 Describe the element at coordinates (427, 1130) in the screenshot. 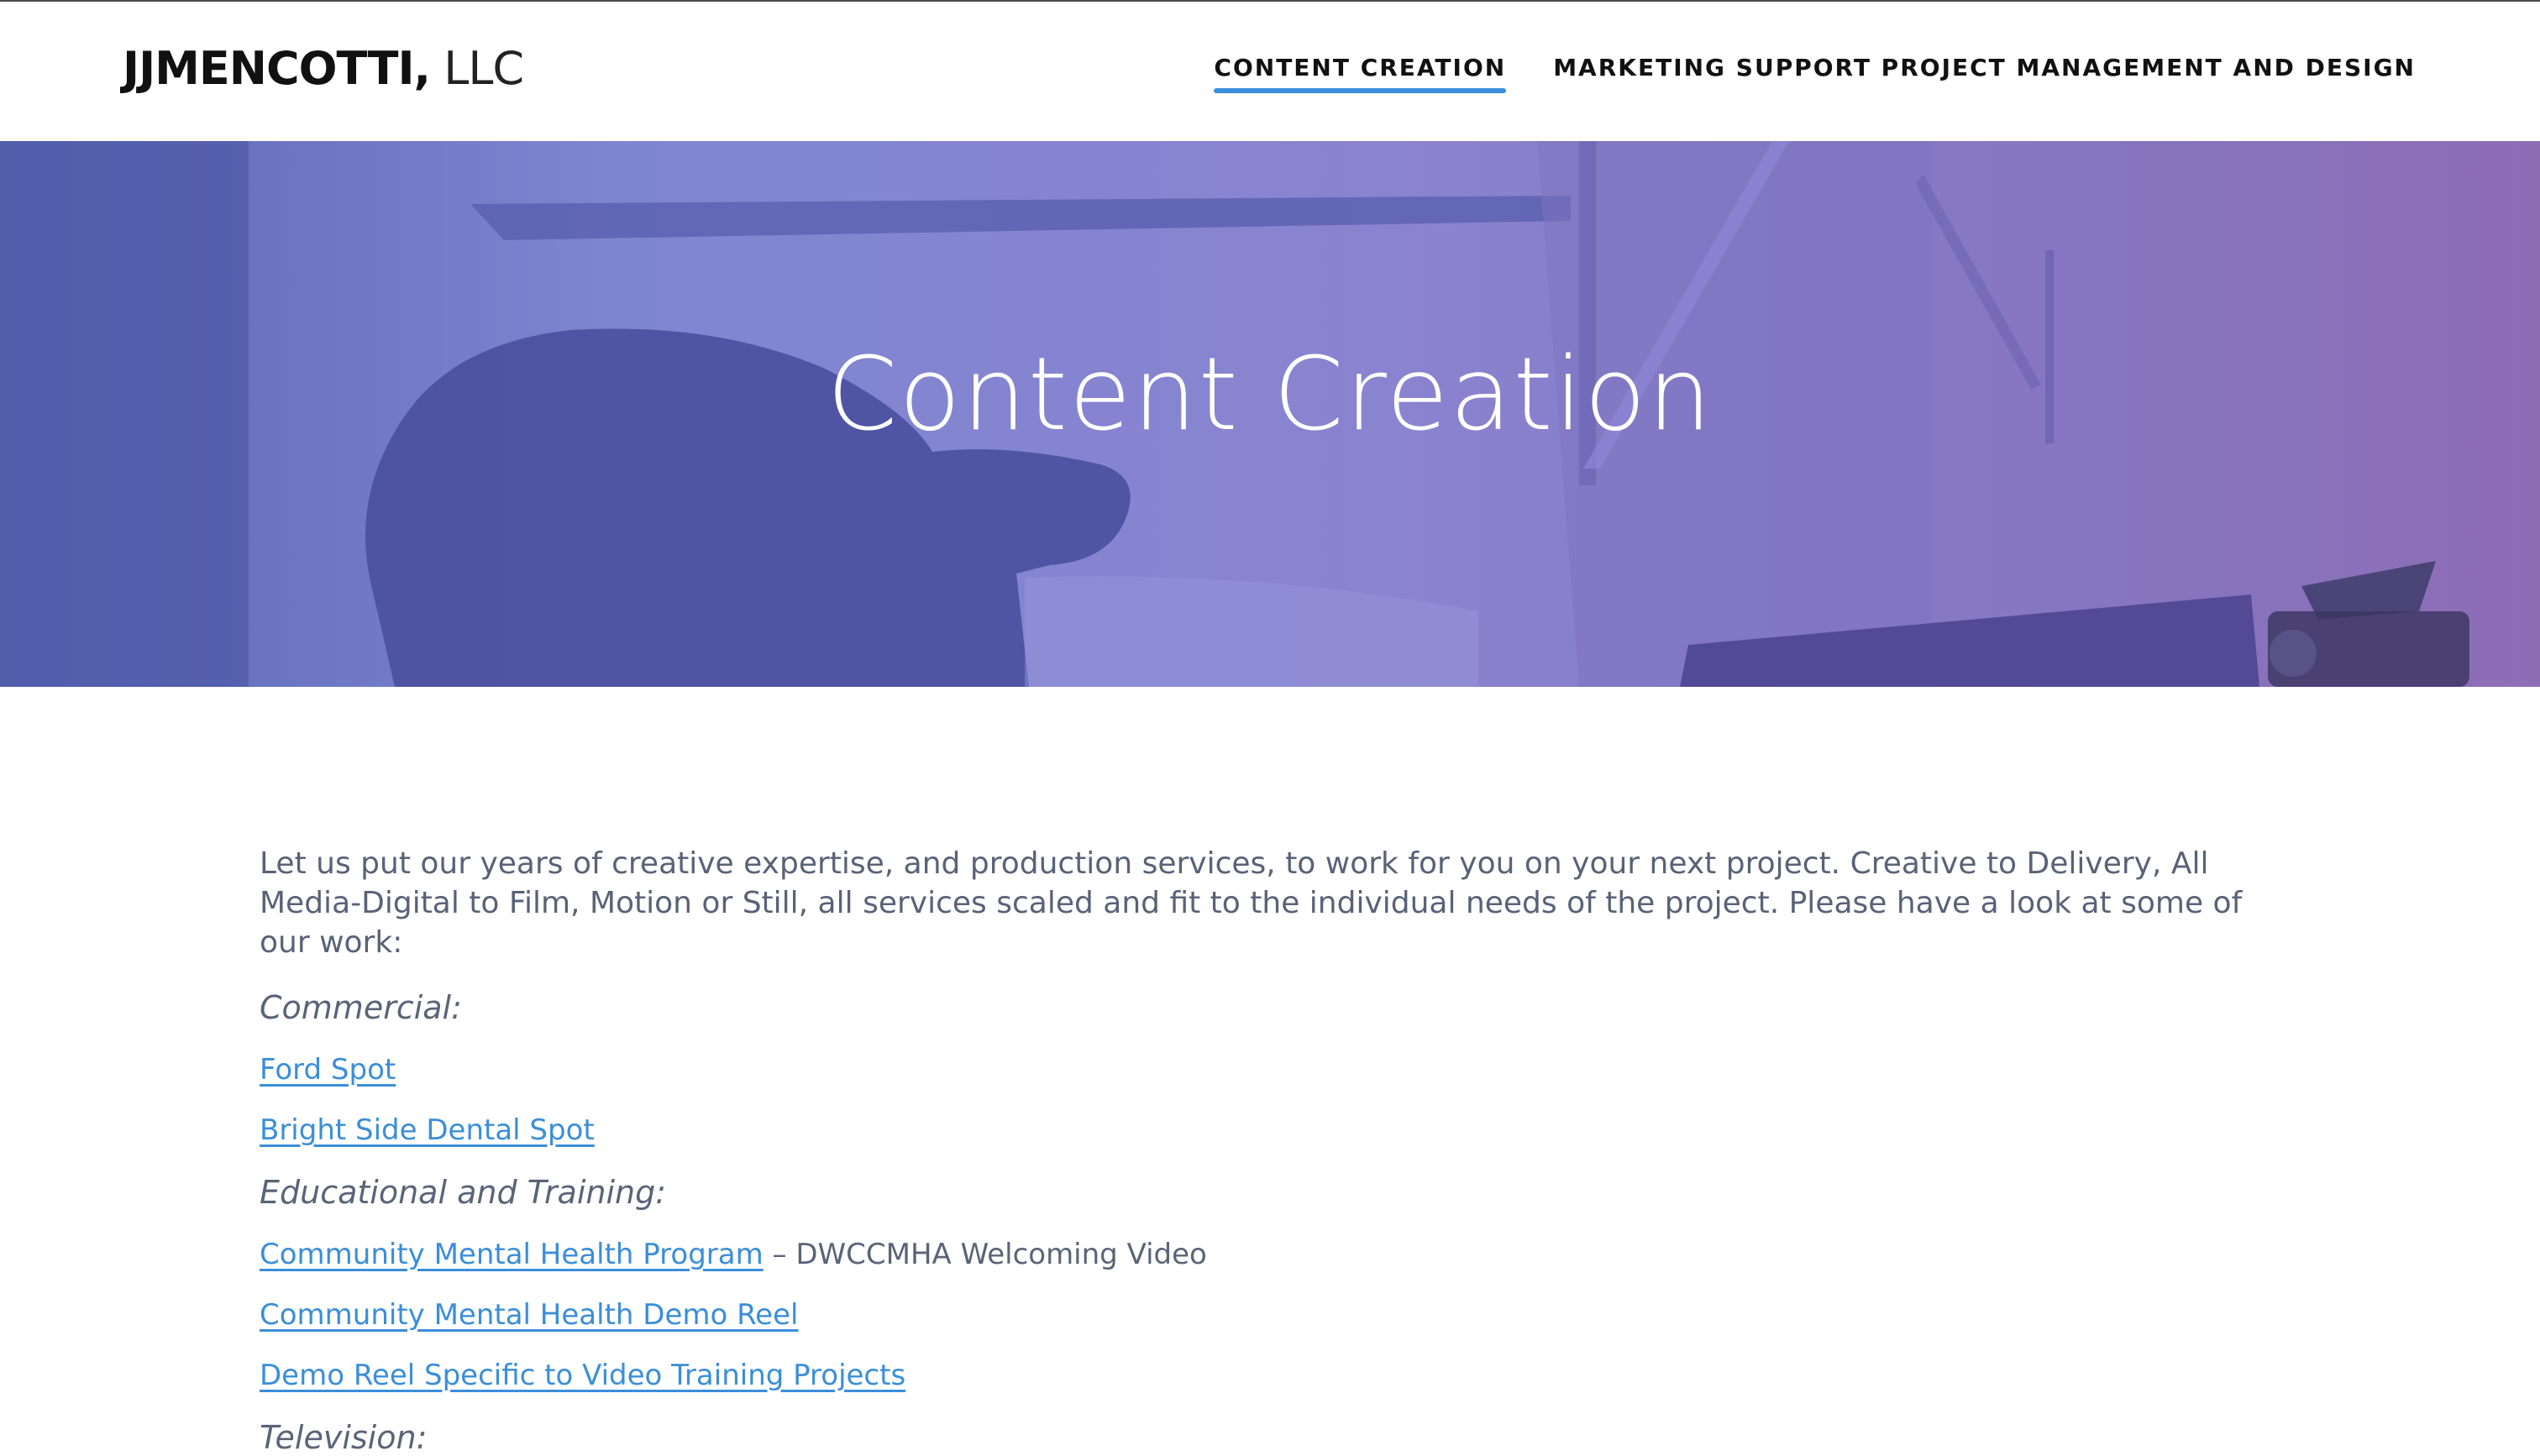

I see `bright-side-dental-link: Bright Side Dental Spot` at that location.